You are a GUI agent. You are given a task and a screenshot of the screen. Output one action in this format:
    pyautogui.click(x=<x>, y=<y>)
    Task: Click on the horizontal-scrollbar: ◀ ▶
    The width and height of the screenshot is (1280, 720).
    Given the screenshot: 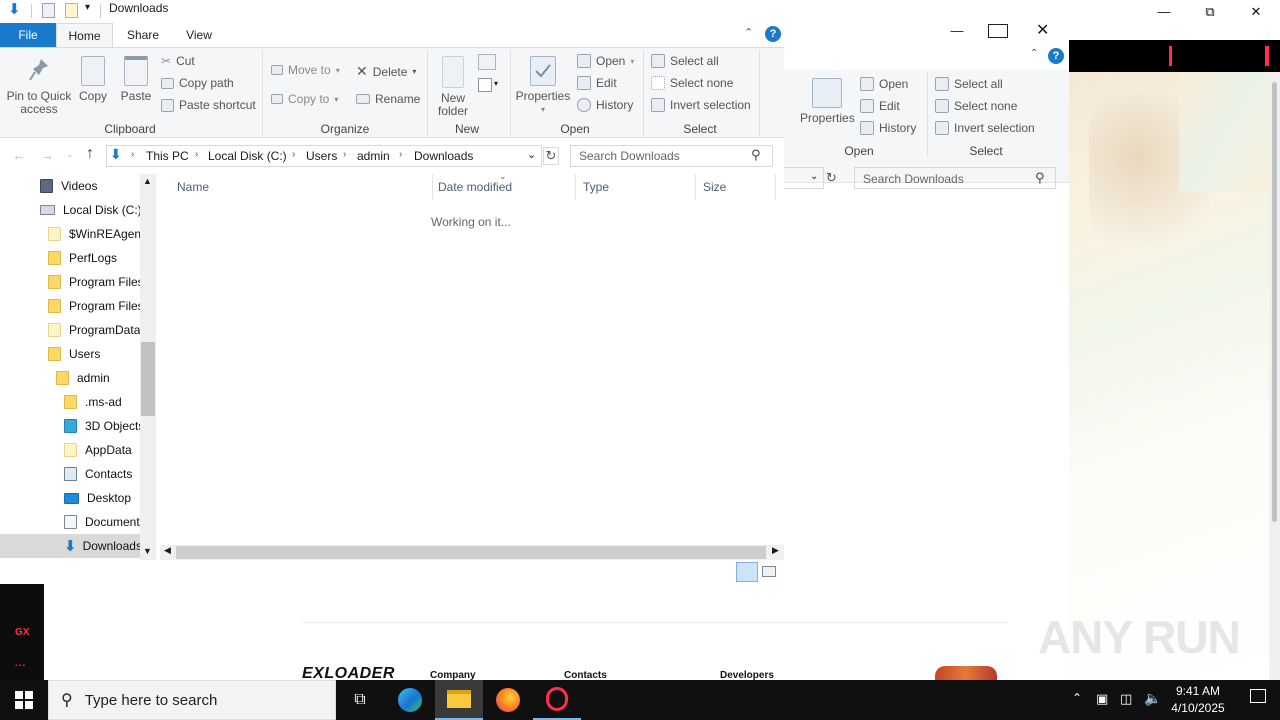 What is the action you would take?
    pyautogui.click(x=472, y=552)
    